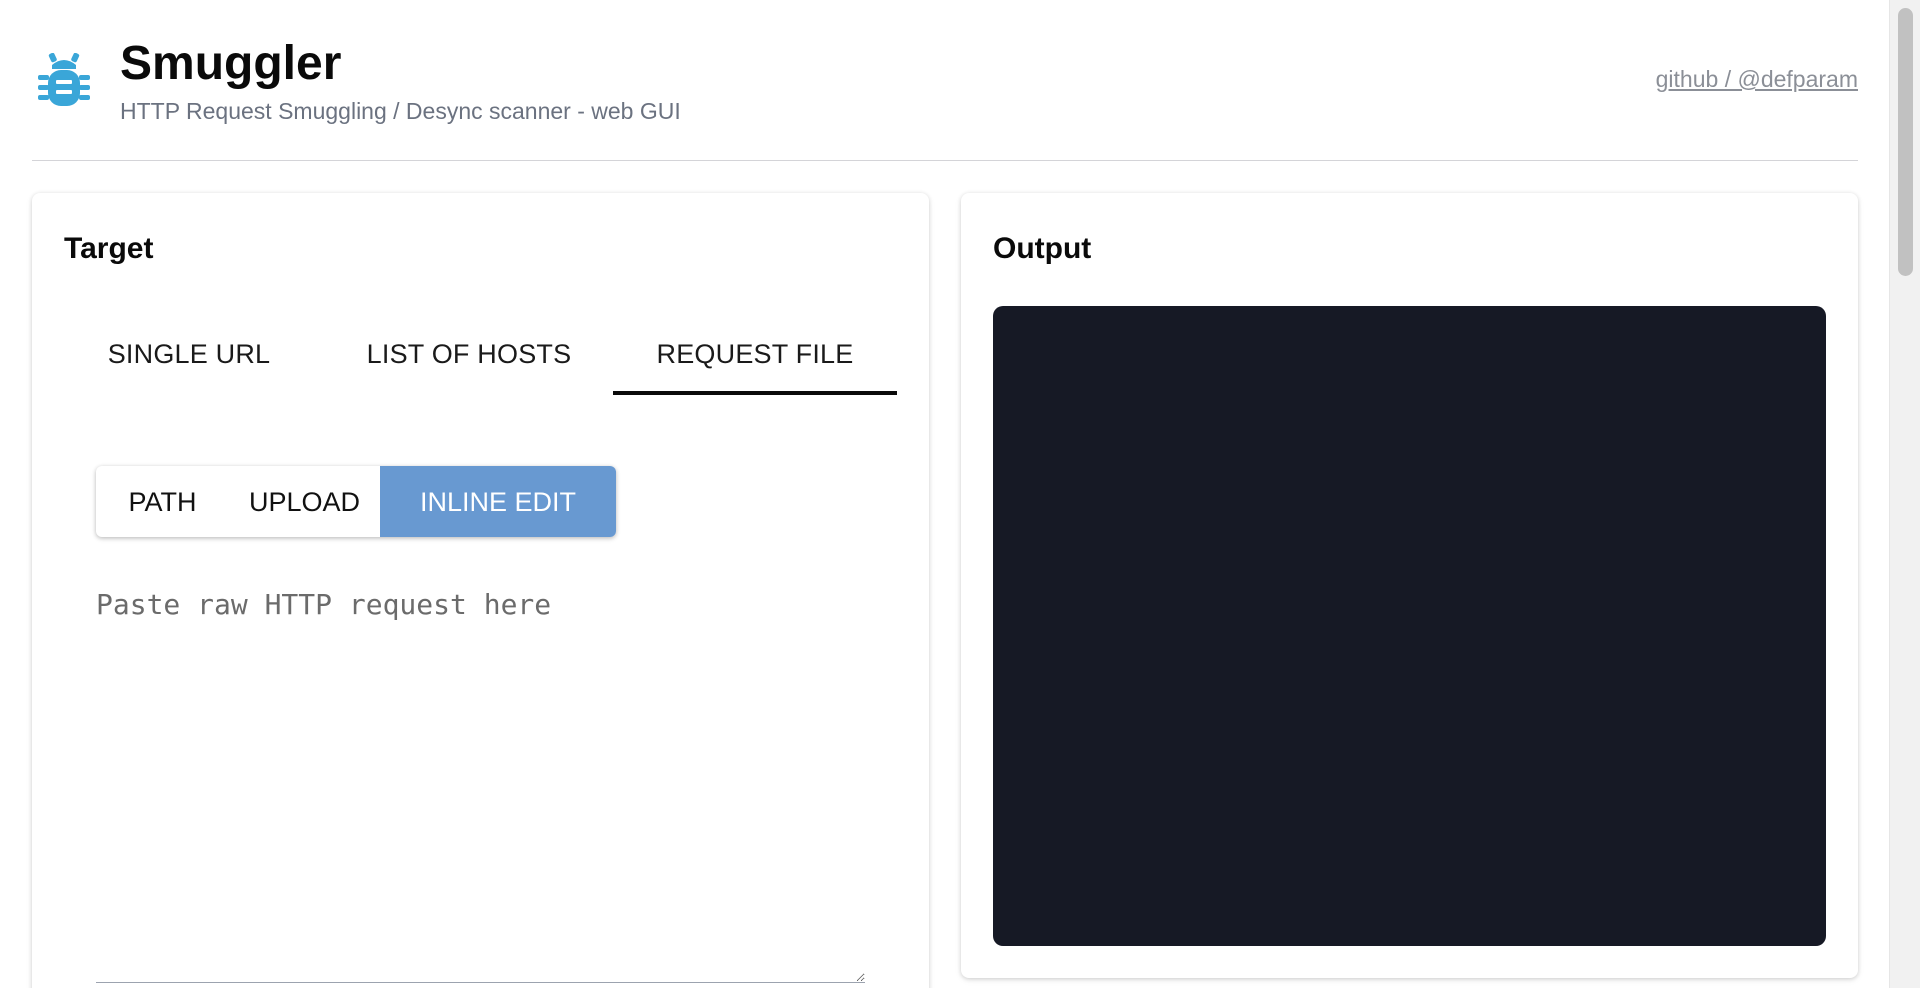  Describe the element at coordinates (231, 63) in the screenshot. I see `app-title: Smuggler` at that location.